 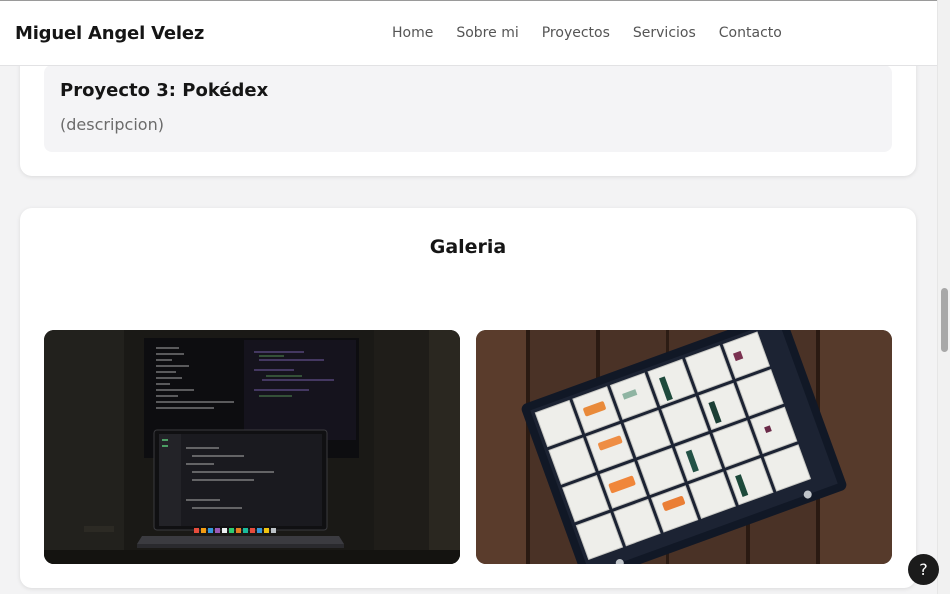 What do you see at coordinates (944, 320) in the screenshot?
I see `scrollbar-thumb` at bounding box center [944, 320].